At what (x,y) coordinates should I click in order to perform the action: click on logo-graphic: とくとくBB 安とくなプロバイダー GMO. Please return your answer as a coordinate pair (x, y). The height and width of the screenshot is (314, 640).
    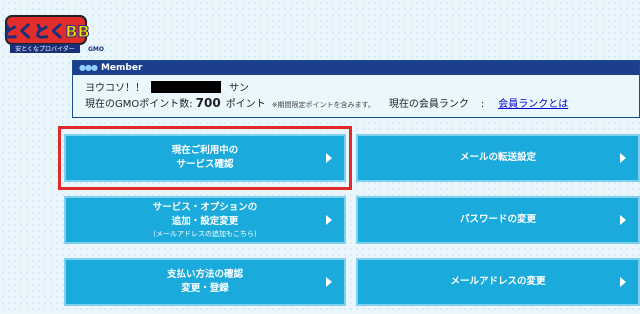
    Looking at the image, I should click on (53, 34).